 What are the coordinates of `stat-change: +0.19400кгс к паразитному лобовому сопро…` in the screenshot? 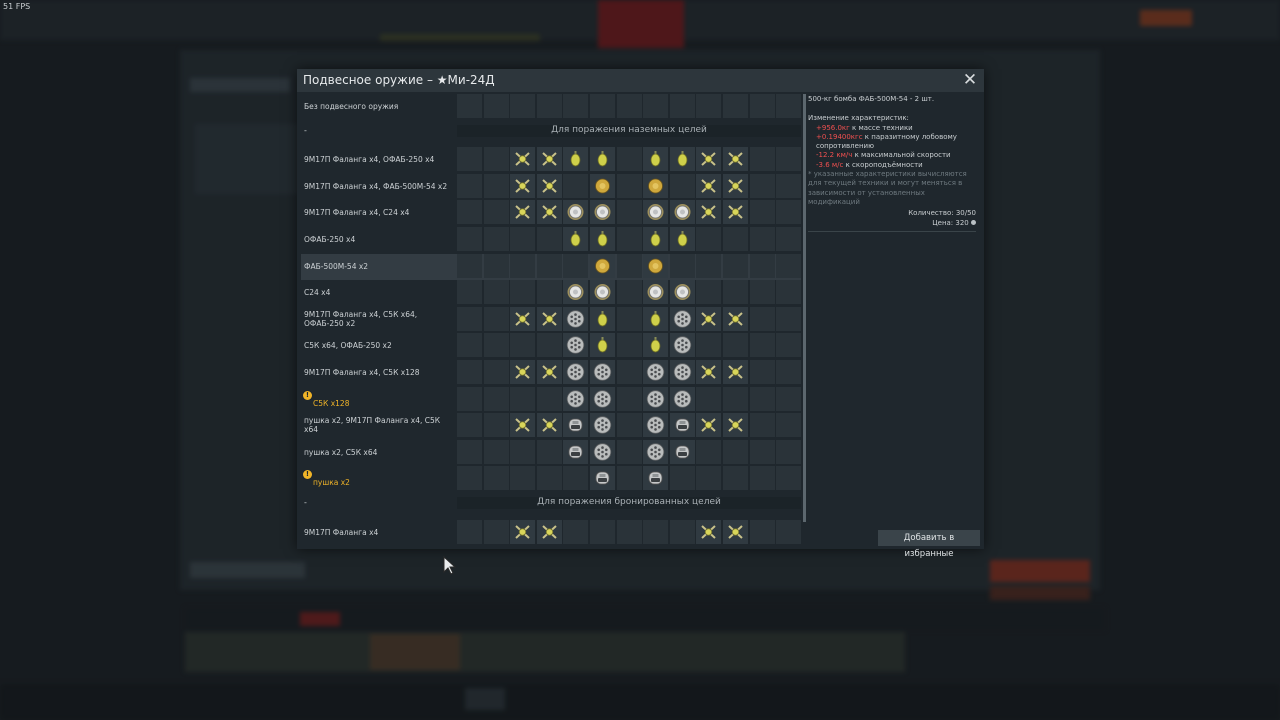 It's located at (892, 142).